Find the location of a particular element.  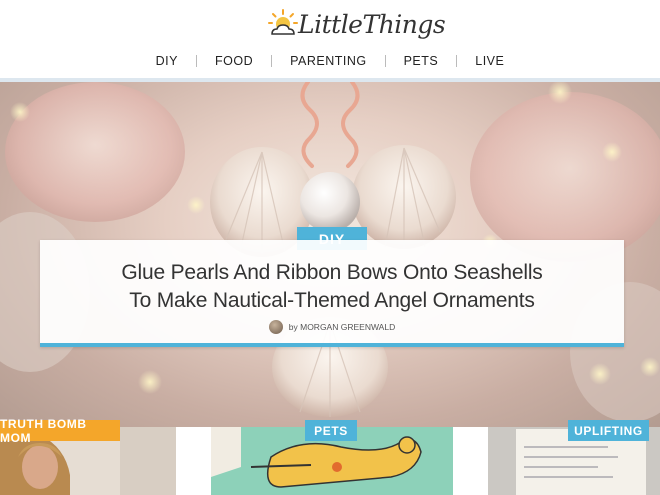

main-nav: DIY FOOD PARENTING PETS LIVE is located at coordinates (330, 61).